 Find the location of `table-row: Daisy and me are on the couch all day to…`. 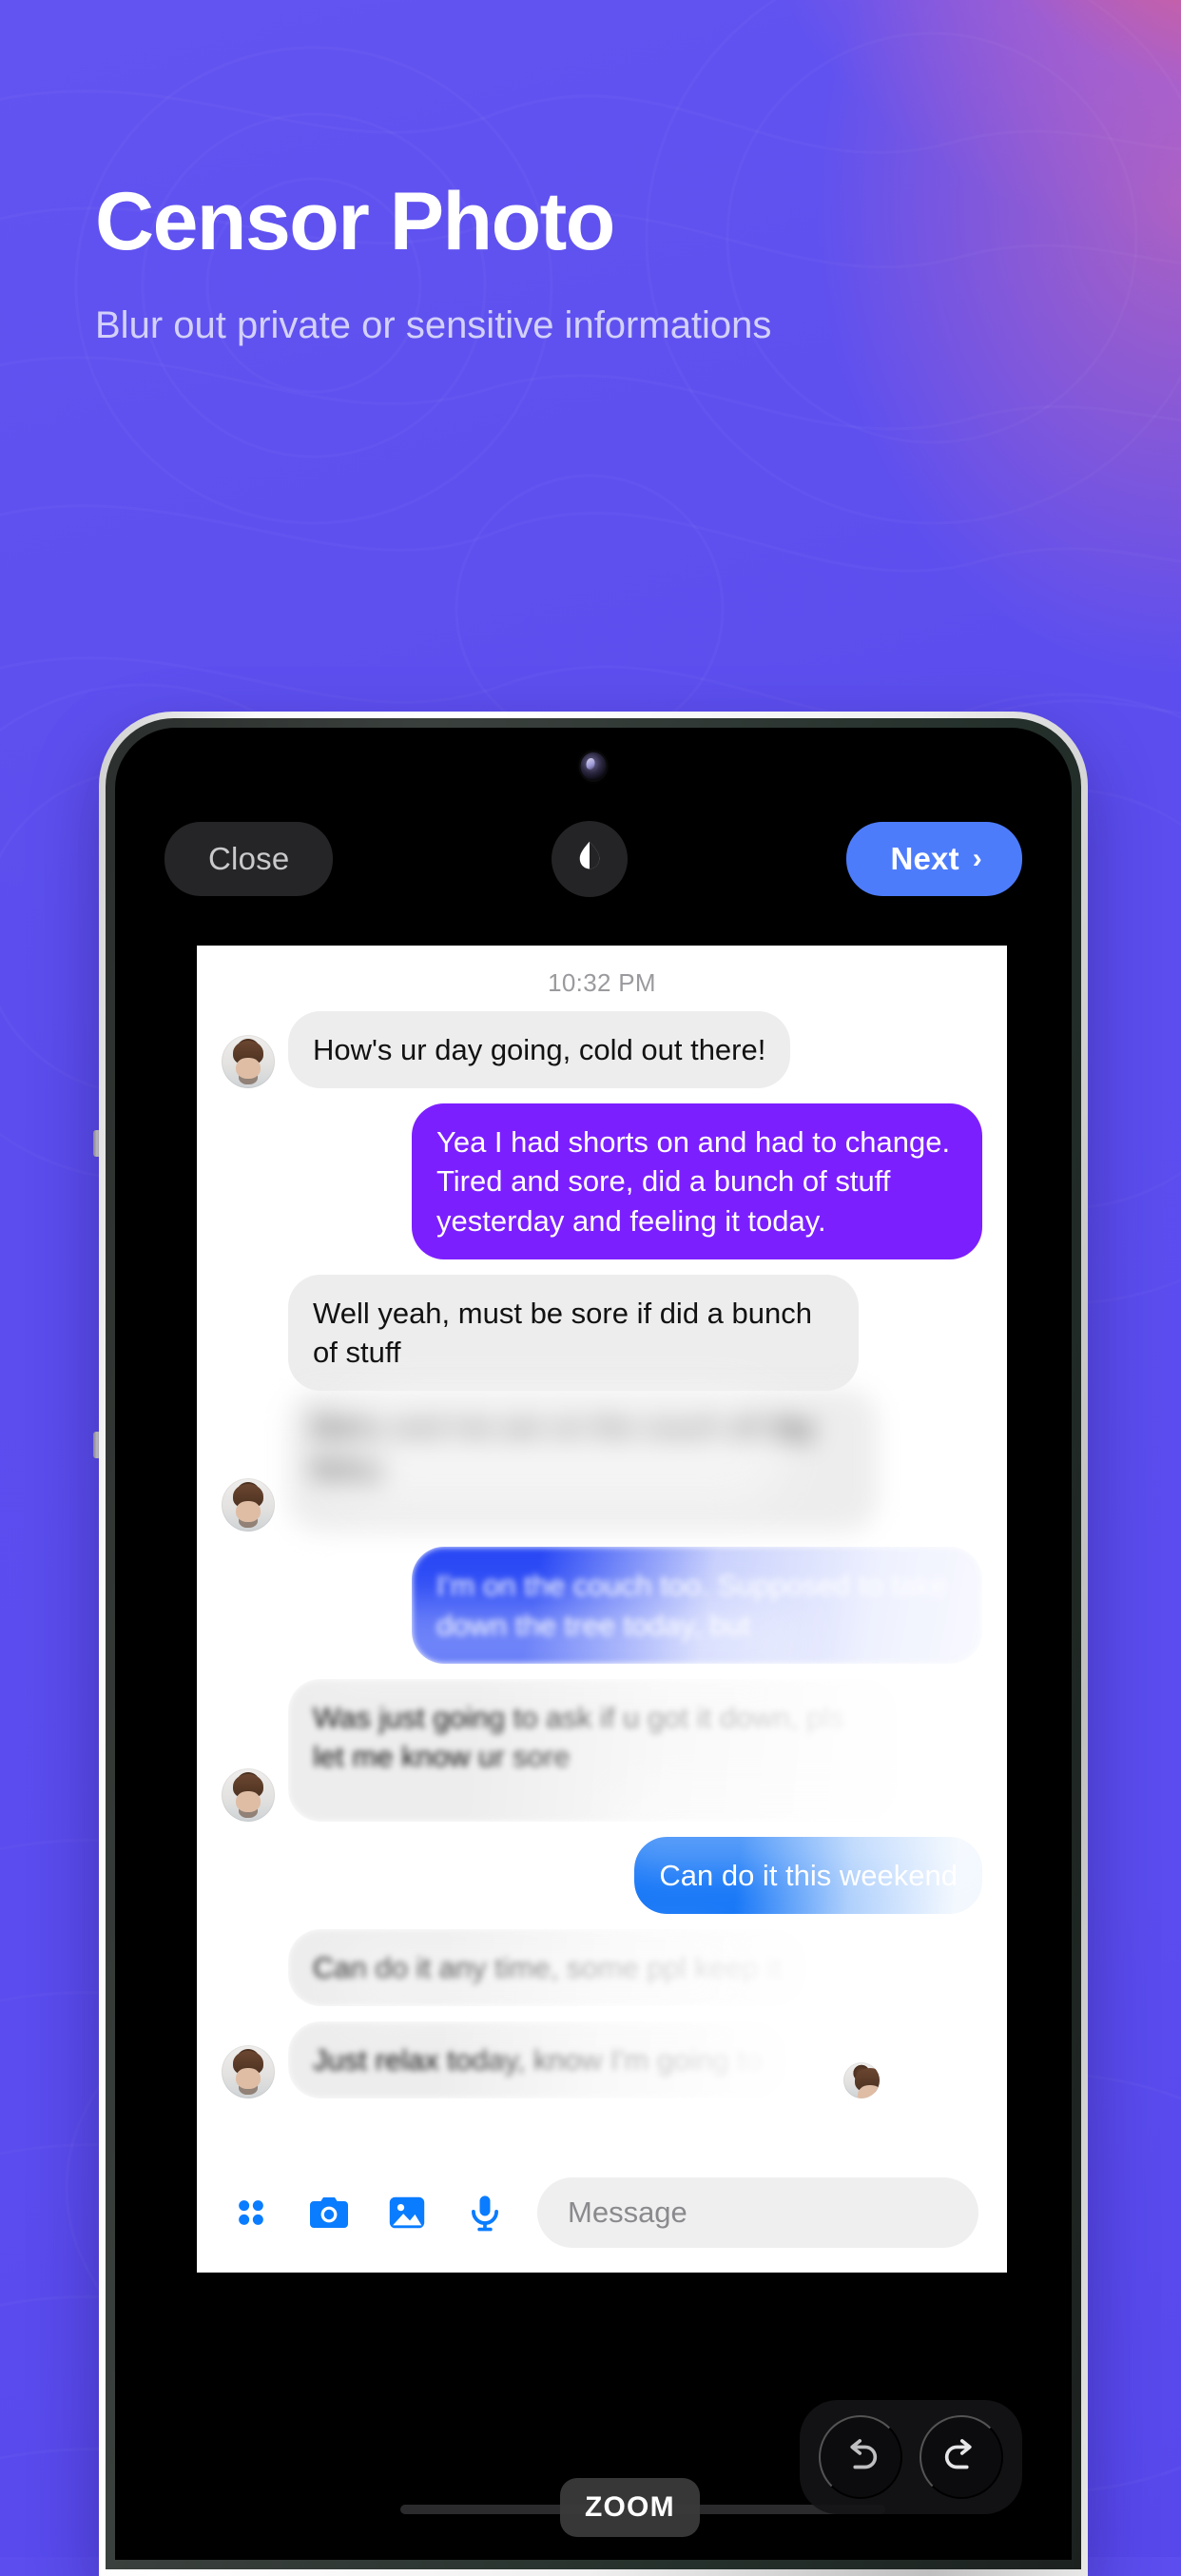

table-row: Daisy and me are on the couch all day to… is located at coordinates (602, 1468).